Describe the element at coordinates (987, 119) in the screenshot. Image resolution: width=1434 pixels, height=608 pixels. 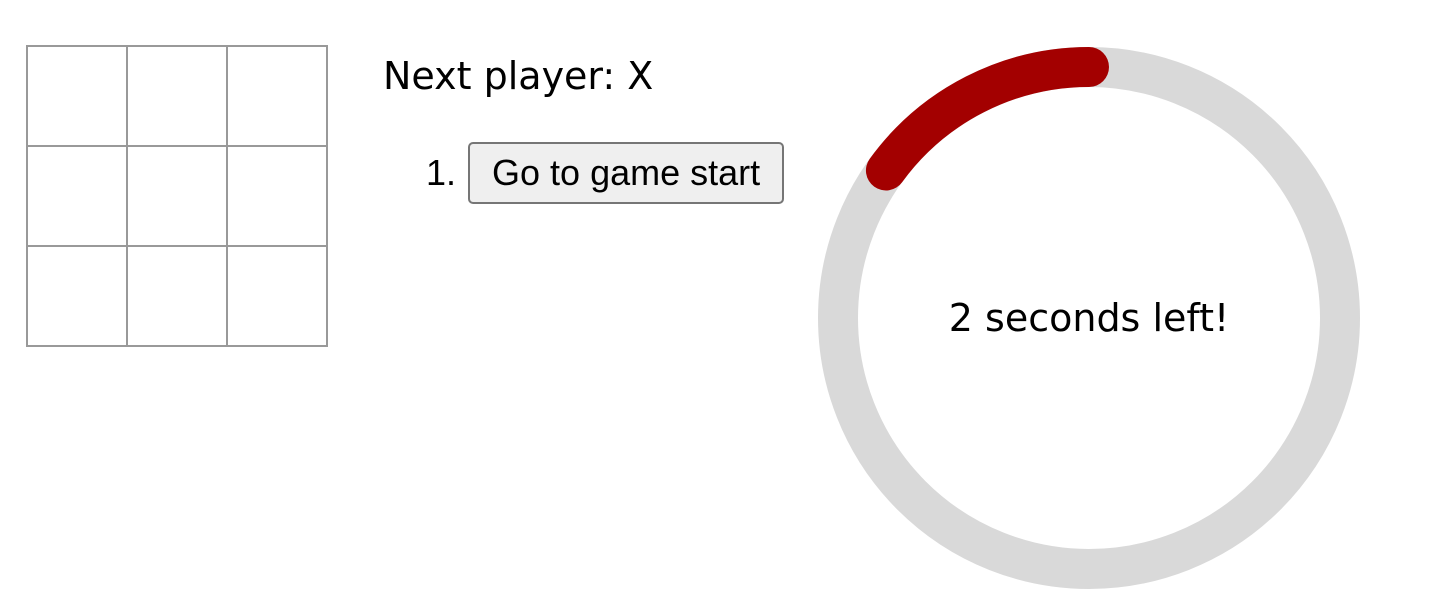
I see `timer-progress-arc` at that location.